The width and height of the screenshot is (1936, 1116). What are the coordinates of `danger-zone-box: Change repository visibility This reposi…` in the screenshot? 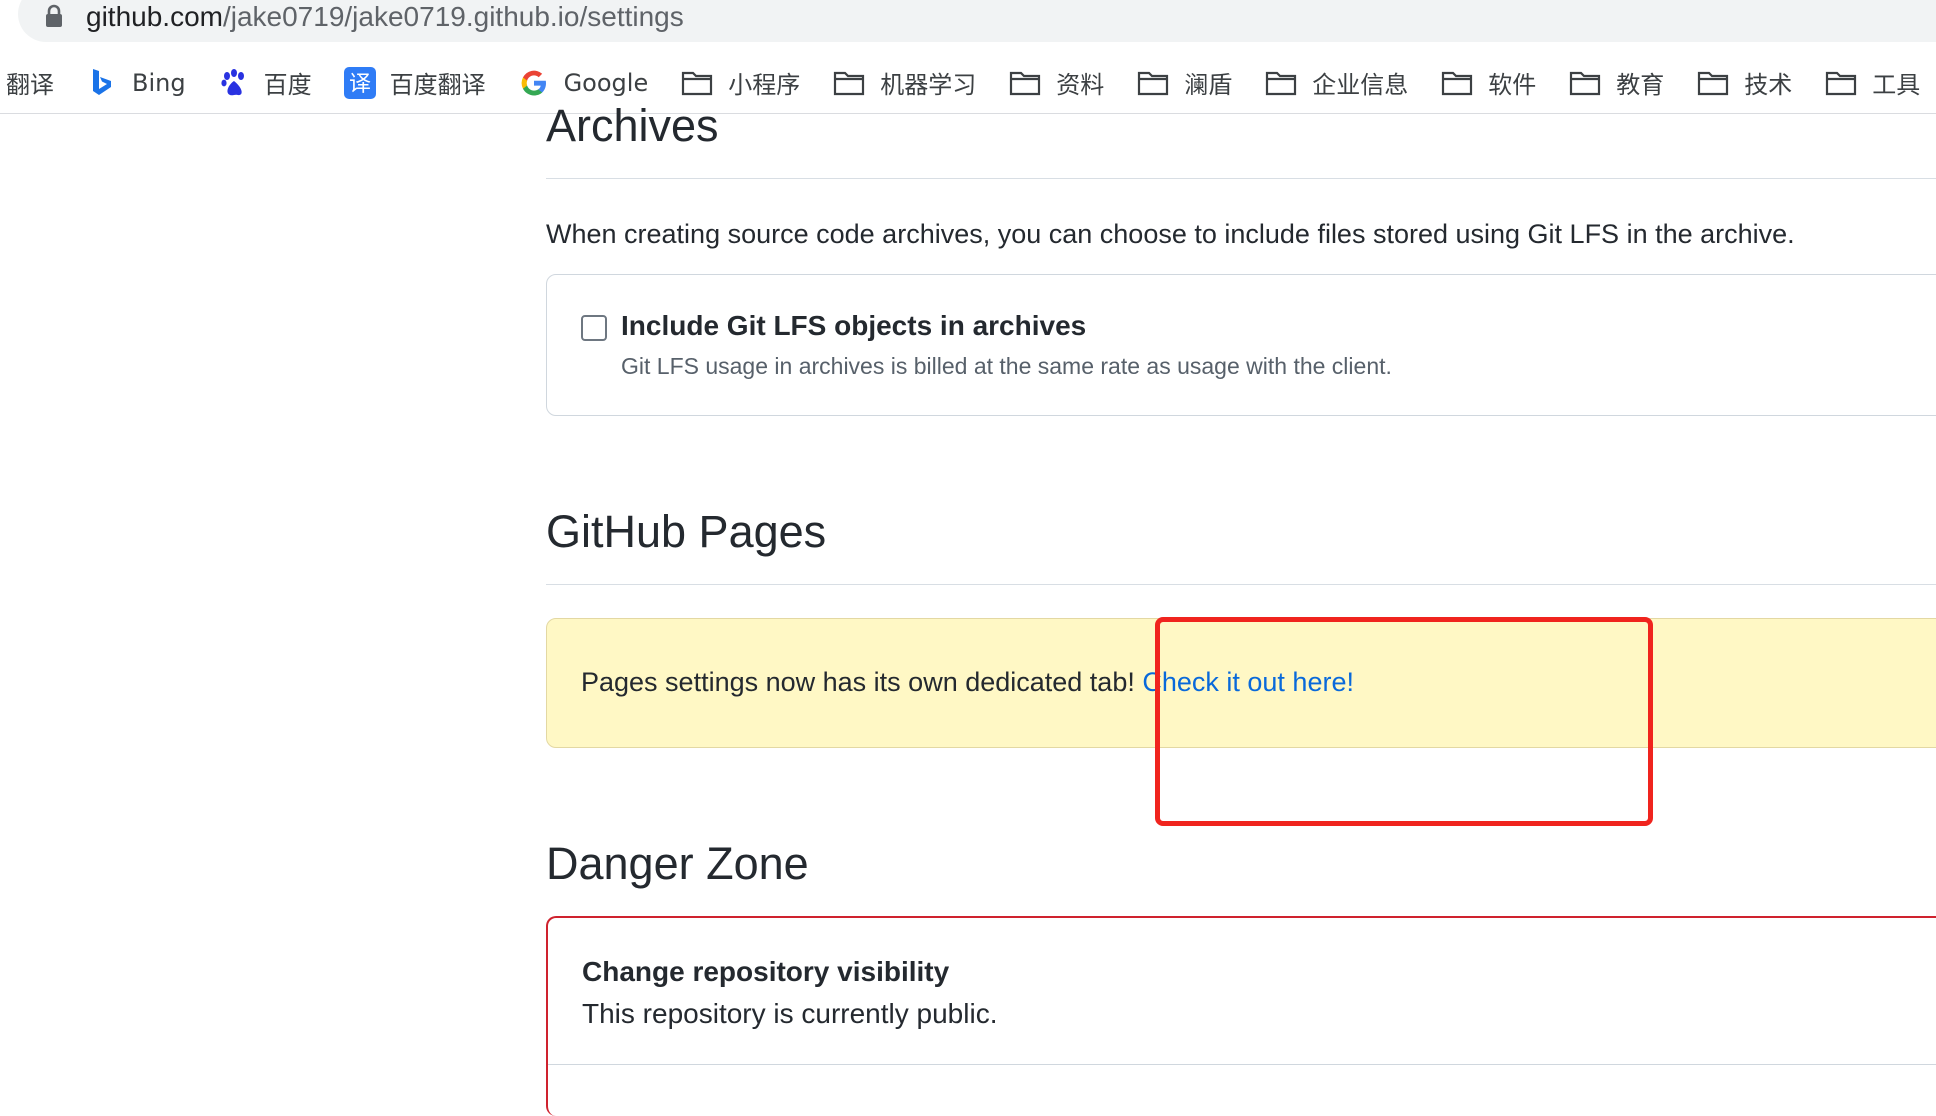 It's located at (1241, 1016).